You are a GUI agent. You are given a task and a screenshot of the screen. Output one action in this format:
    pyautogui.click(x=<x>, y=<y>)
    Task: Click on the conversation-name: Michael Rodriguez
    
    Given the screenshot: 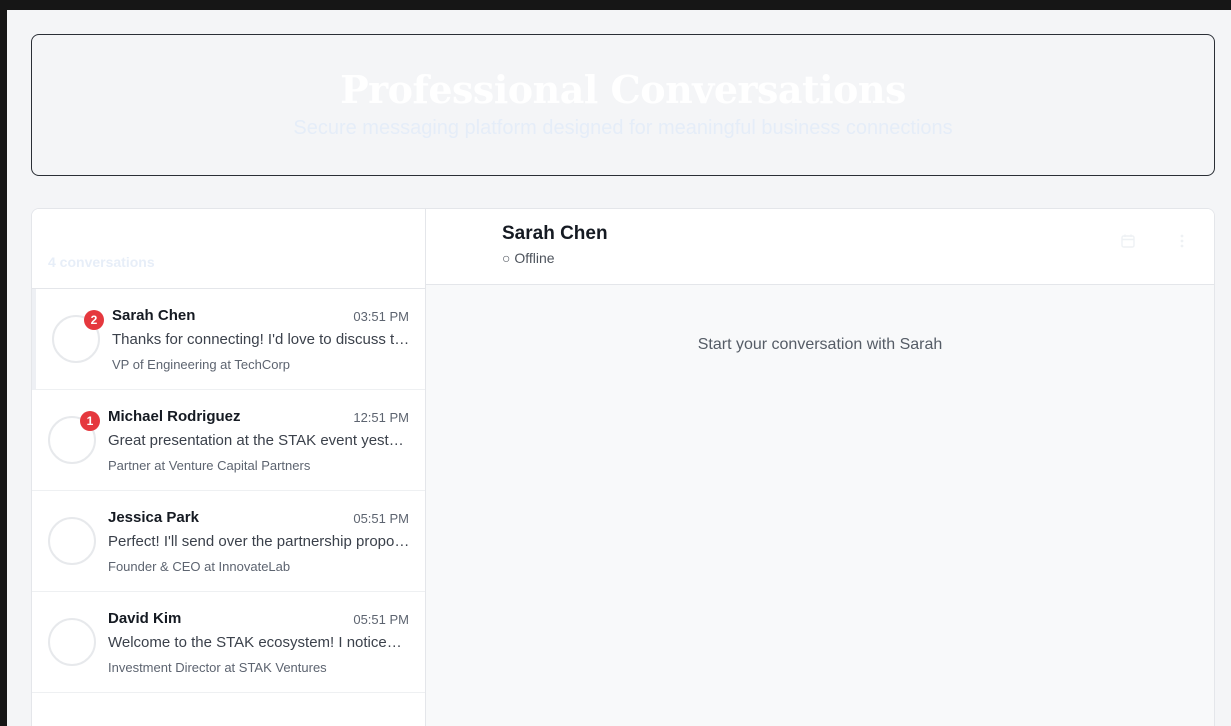 What is the action you would take?
    pyautogui.click(x=174, y=416)
    